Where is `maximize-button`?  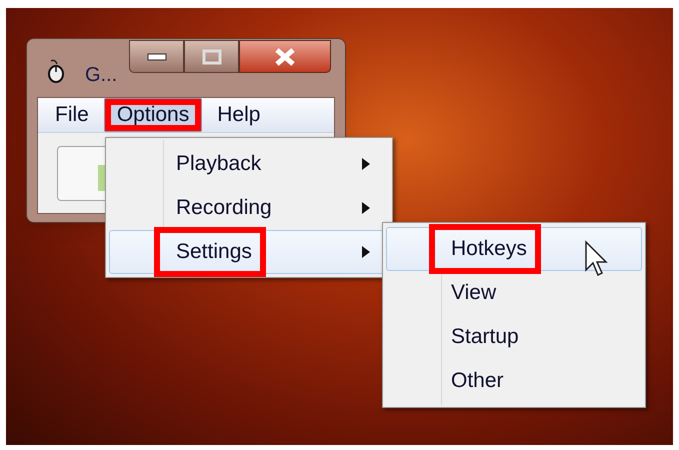
maximize-button is located at coordinates (211, 56).